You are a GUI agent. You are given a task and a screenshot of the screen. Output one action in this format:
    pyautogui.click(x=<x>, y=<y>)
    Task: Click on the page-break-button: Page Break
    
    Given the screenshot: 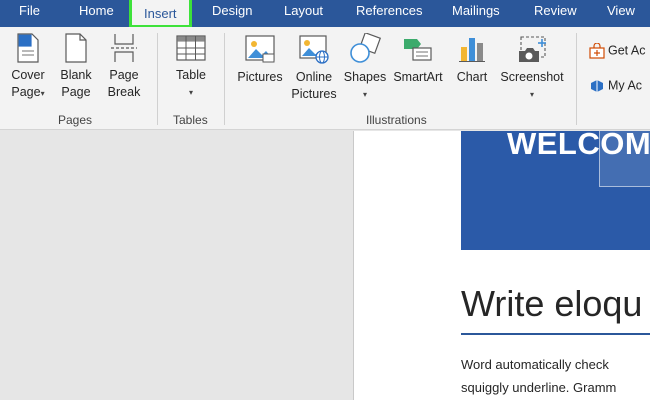 What is the action you would take?
    pyautogui.click(x=124, y=67)
    